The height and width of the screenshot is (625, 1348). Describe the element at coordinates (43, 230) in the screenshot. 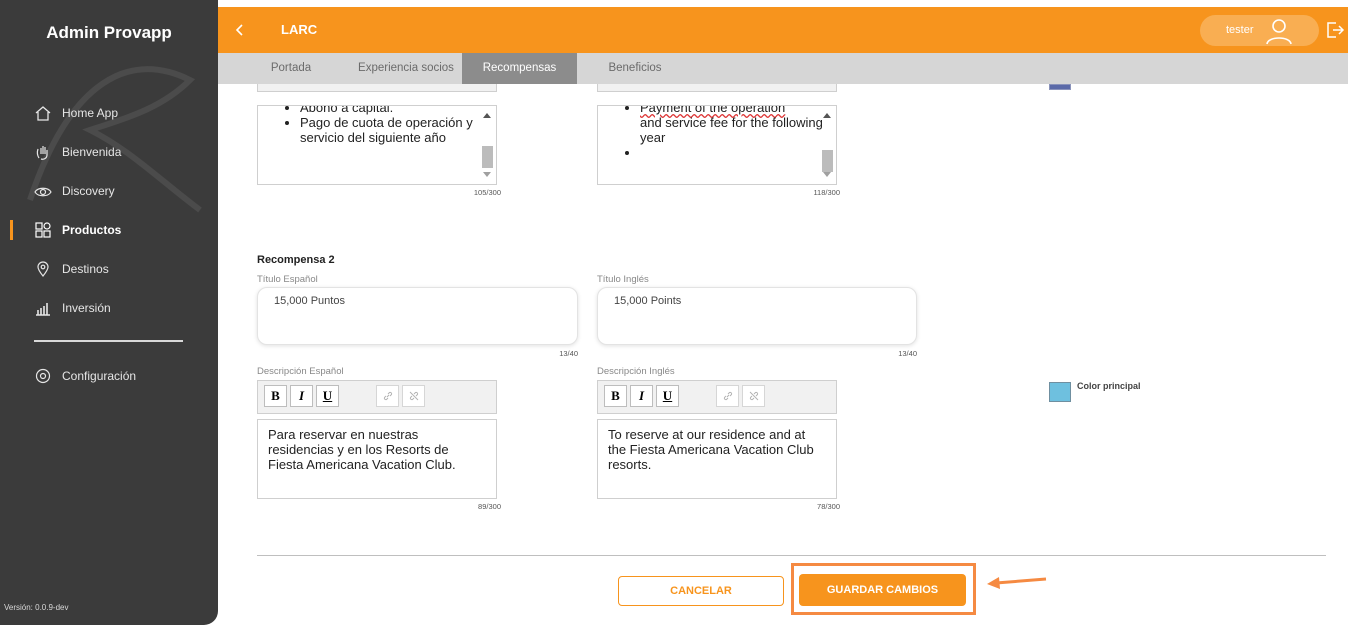

I see `grid-icon` at that location.